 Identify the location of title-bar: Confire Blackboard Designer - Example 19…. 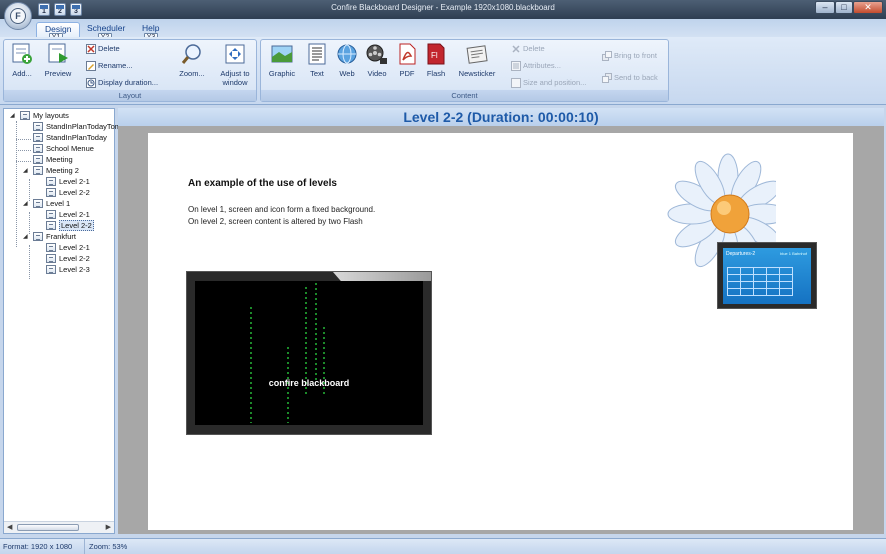
(443, 9).